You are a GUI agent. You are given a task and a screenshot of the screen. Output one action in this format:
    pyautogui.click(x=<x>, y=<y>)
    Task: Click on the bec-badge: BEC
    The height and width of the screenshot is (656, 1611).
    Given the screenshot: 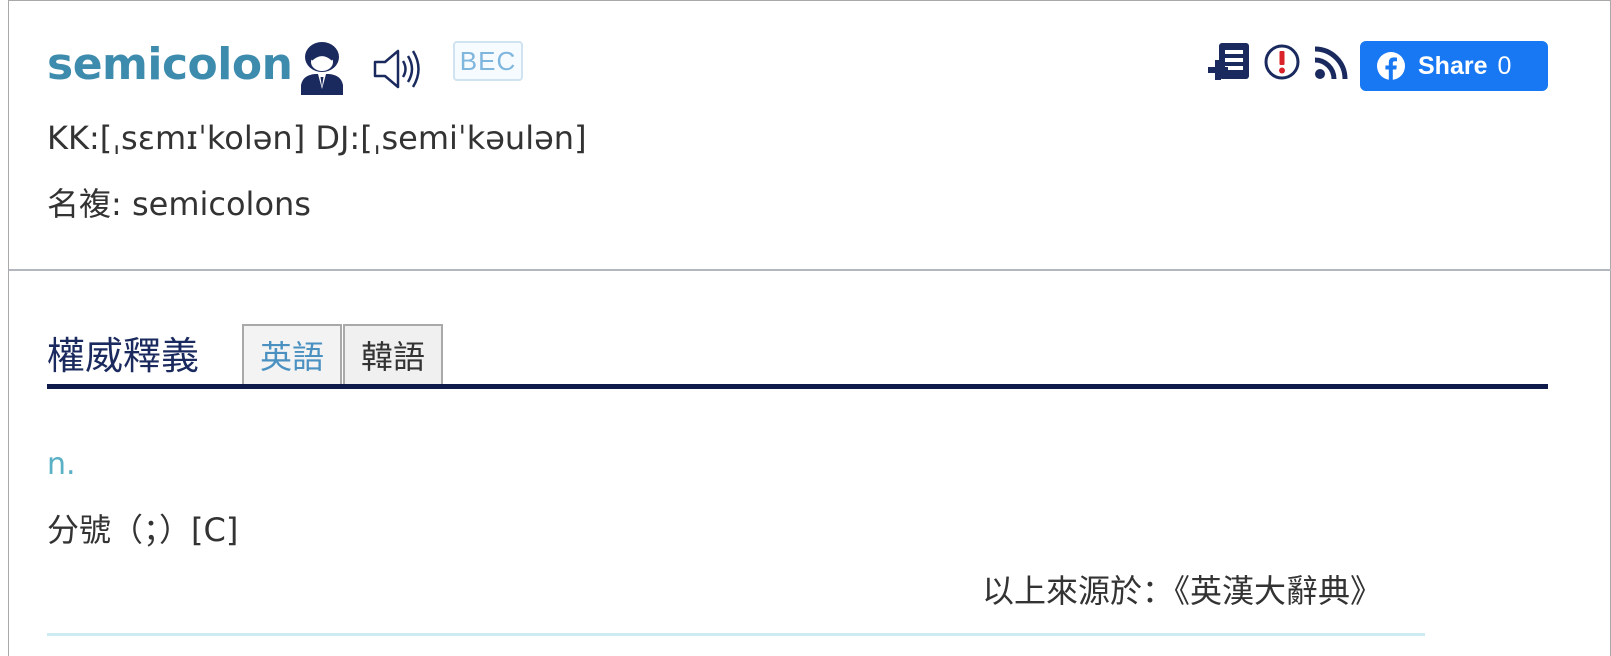 What is the action you would take?
    pyautogui.click(x=488, y=61)
    